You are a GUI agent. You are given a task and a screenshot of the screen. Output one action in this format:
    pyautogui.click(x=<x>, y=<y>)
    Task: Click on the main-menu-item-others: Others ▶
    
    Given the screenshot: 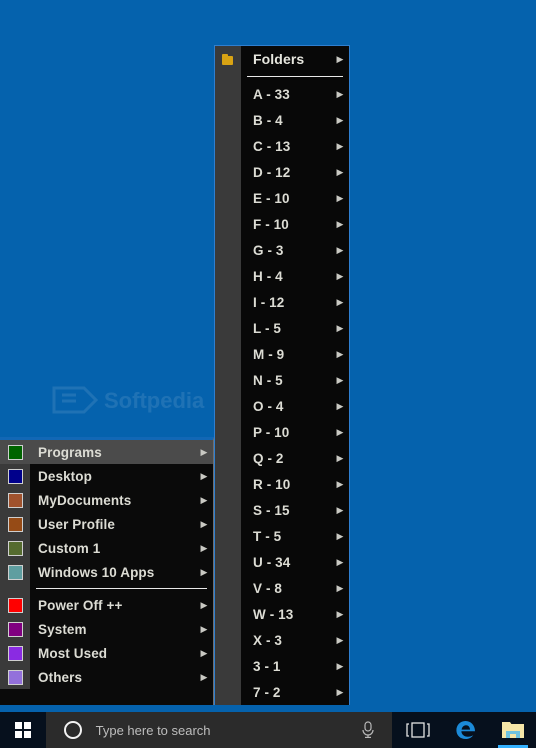 What is the action you would take?
    pyautogui.click(x=106, y=677)
    